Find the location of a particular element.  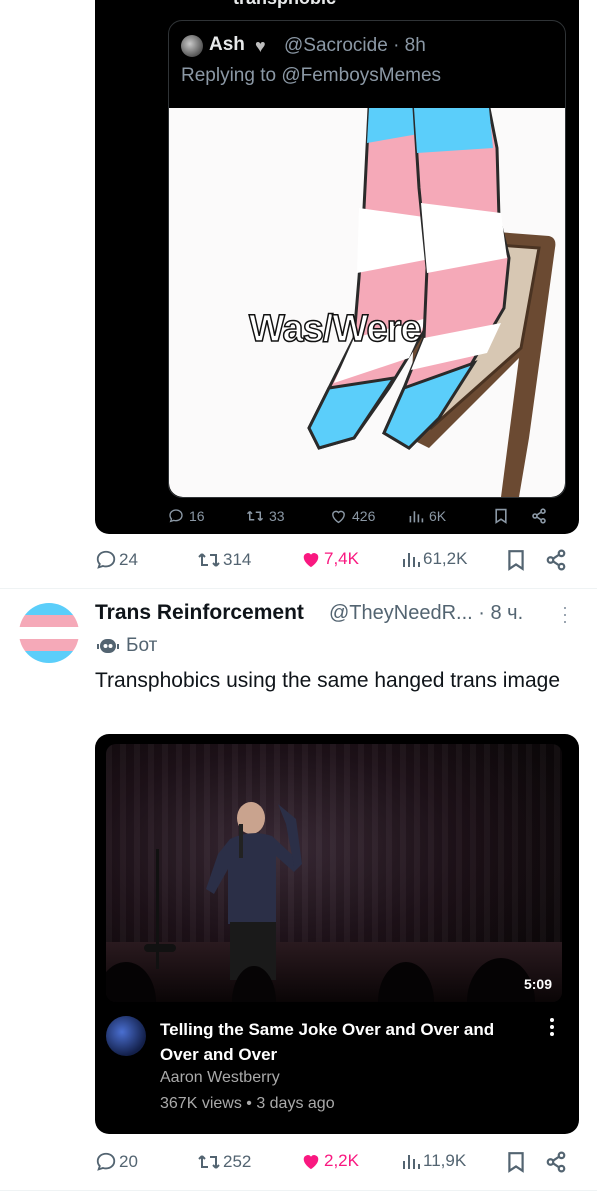

author-name: Trans Reinforcement is located at coordinates (199, 613).